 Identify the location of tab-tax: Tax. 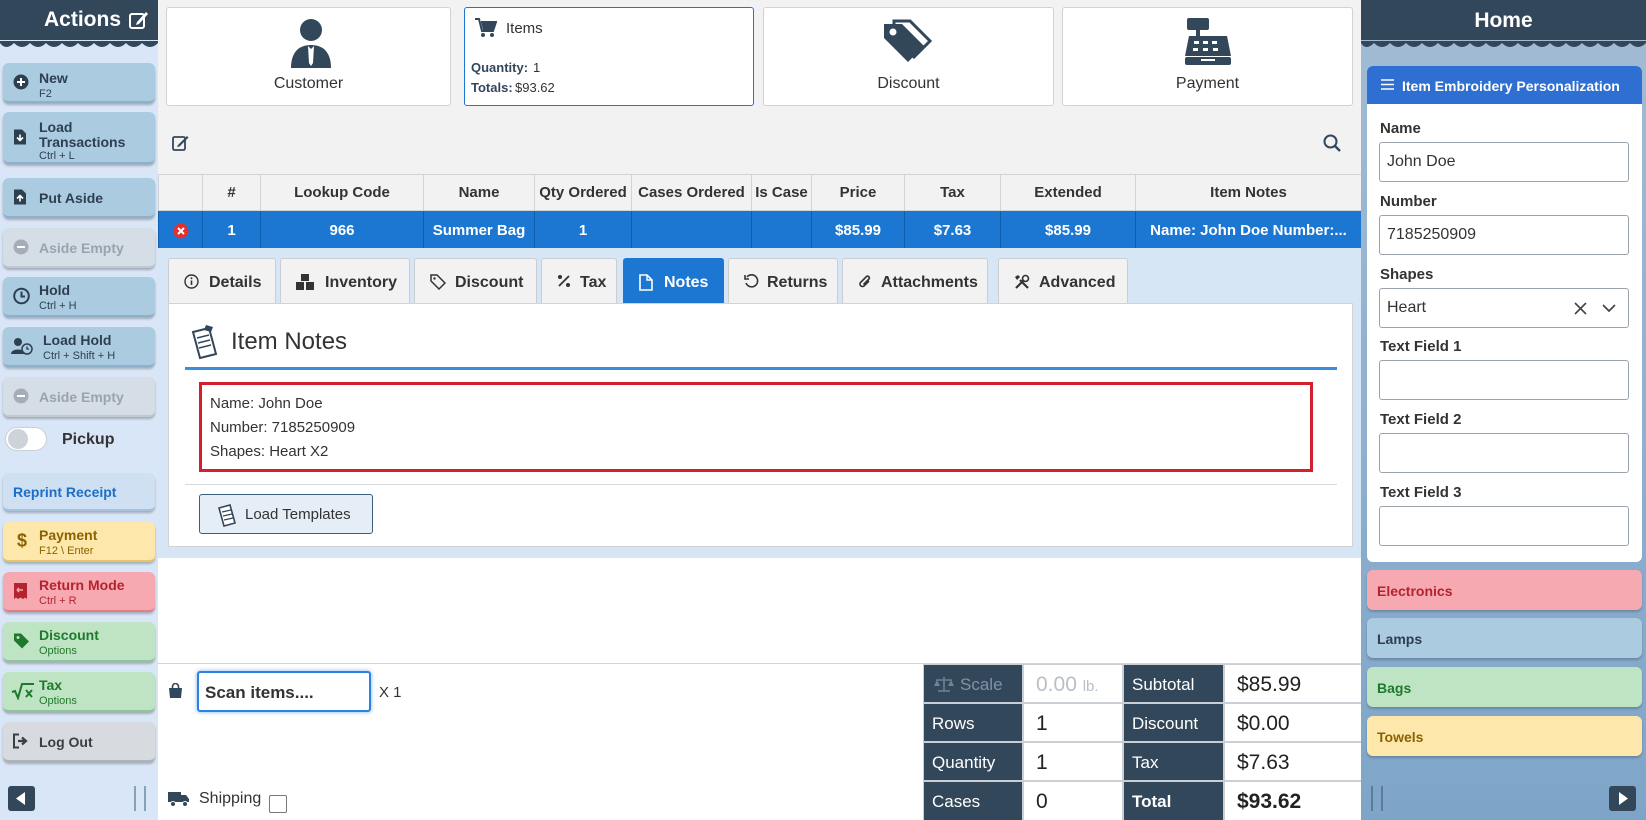
(579, 280).